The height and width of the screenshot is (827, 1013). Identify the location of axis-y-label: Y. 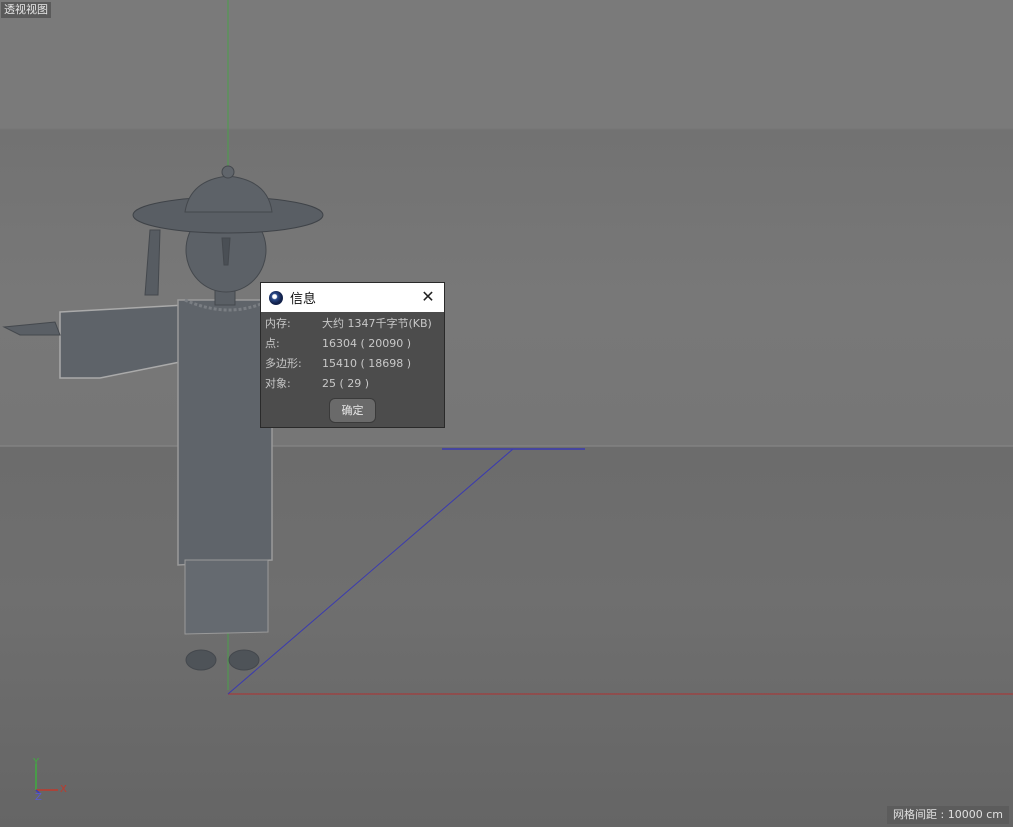
(36, 762).